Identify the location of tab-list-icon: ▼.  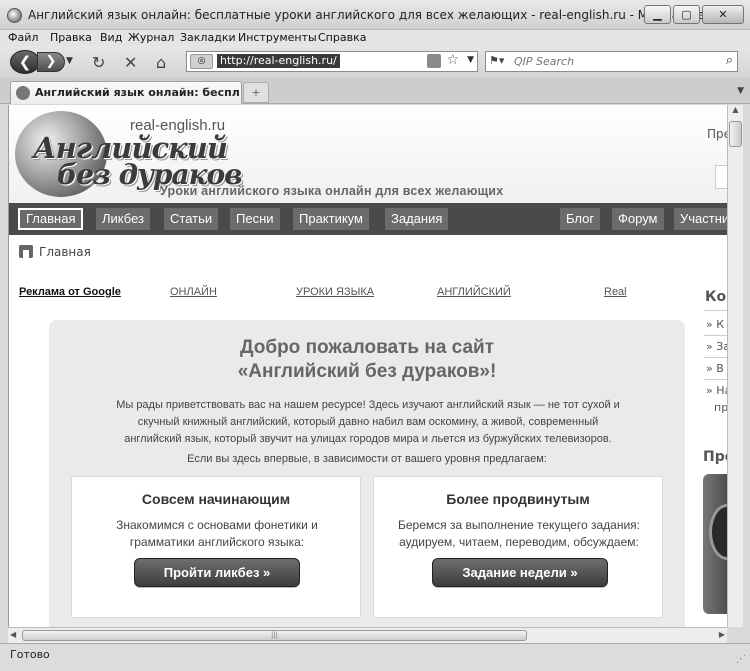
(740, 91).